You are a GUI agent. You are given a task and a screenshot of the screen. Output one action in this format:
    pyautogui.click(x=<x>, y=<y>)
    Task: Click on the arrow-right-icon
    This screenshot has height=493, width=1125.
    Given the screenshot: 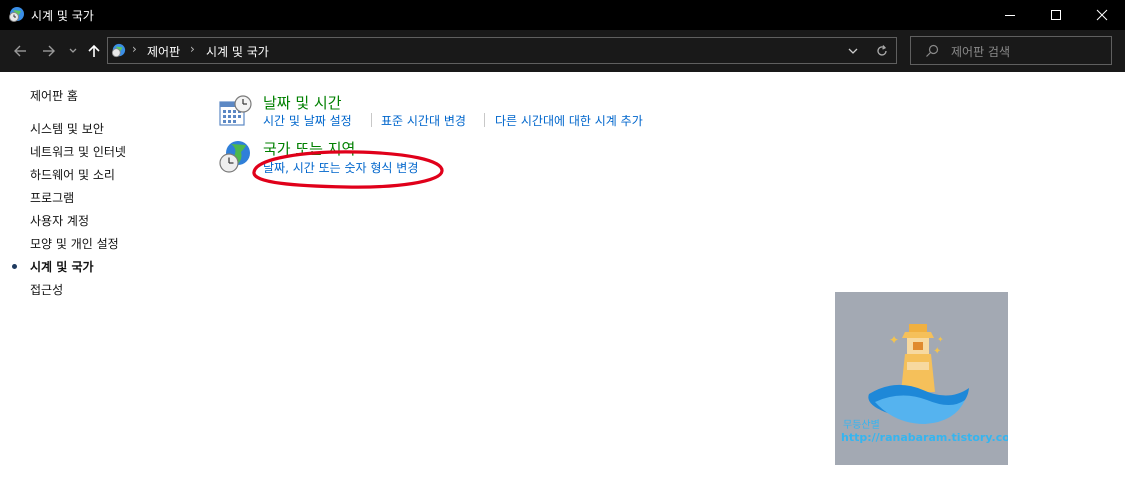 What is the action you would take?
    pyautogui.click(x=49, y=51)
    